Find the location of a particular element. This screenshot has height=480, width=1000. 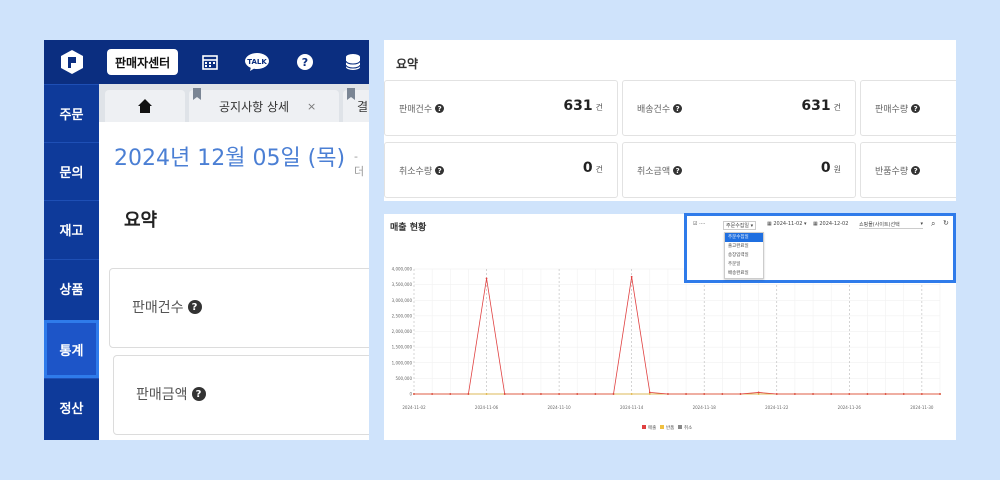

card-label: 취소금액 is located at coordinates (654, 172).